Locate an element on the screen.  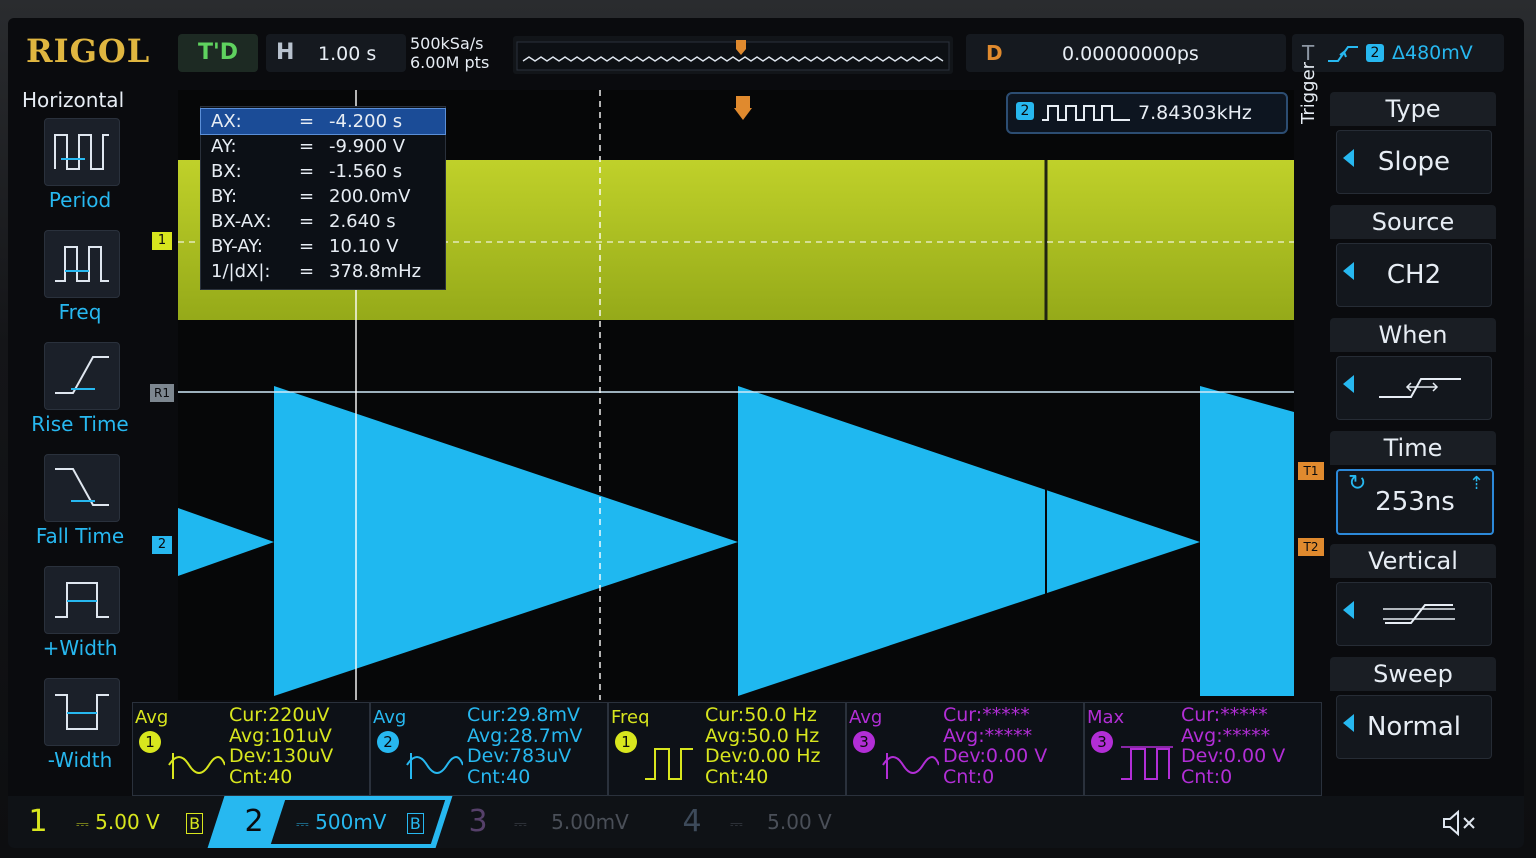
ch4-scale: ⎓ 5.00 V is located at coordinates (781, 822).